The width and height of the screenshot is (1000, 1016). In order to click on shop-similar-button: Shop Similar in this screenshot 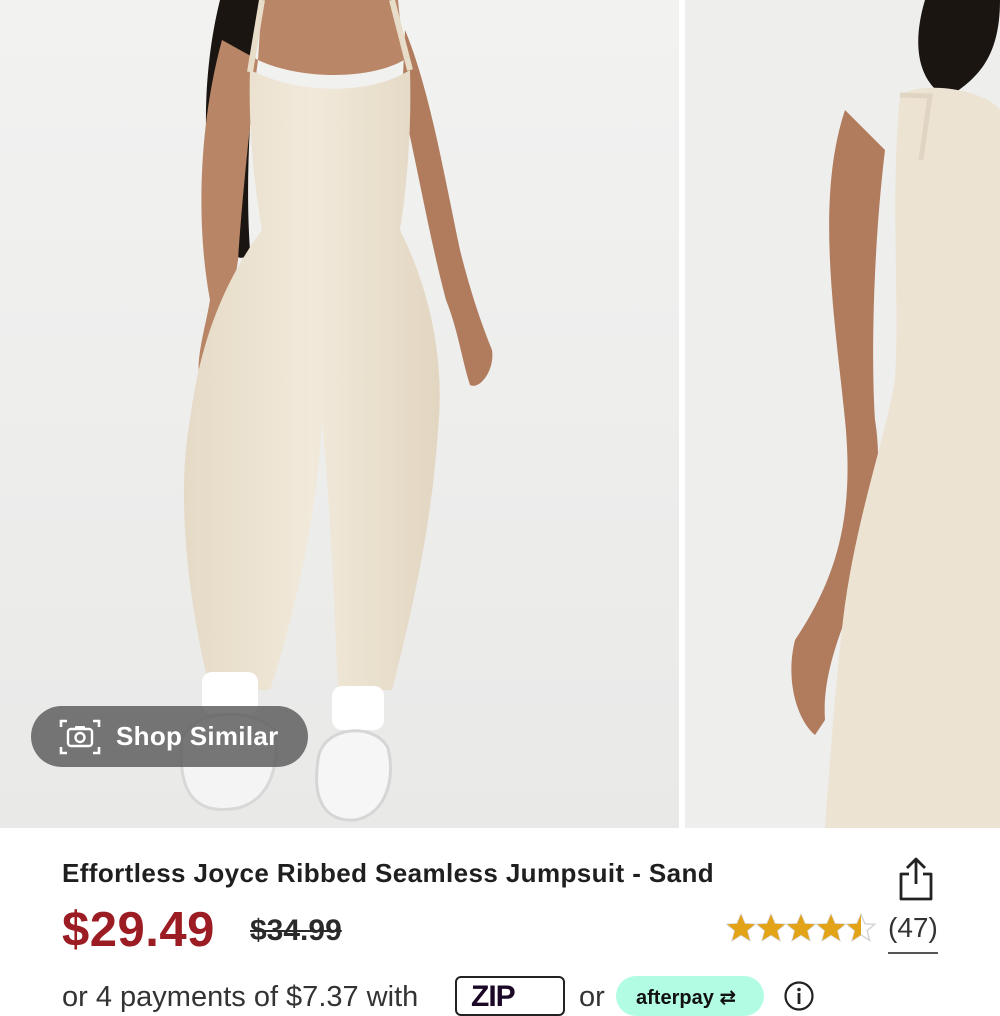, I will do `click(169, 736)`.